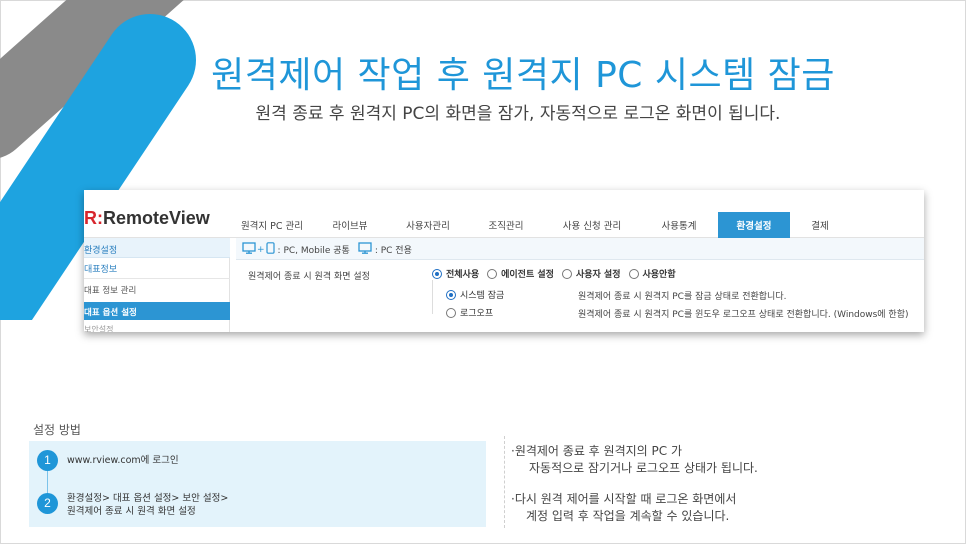 This screenshot has width=966, height=544. I want to click on option-label: 전체사용, so click(463, 275).